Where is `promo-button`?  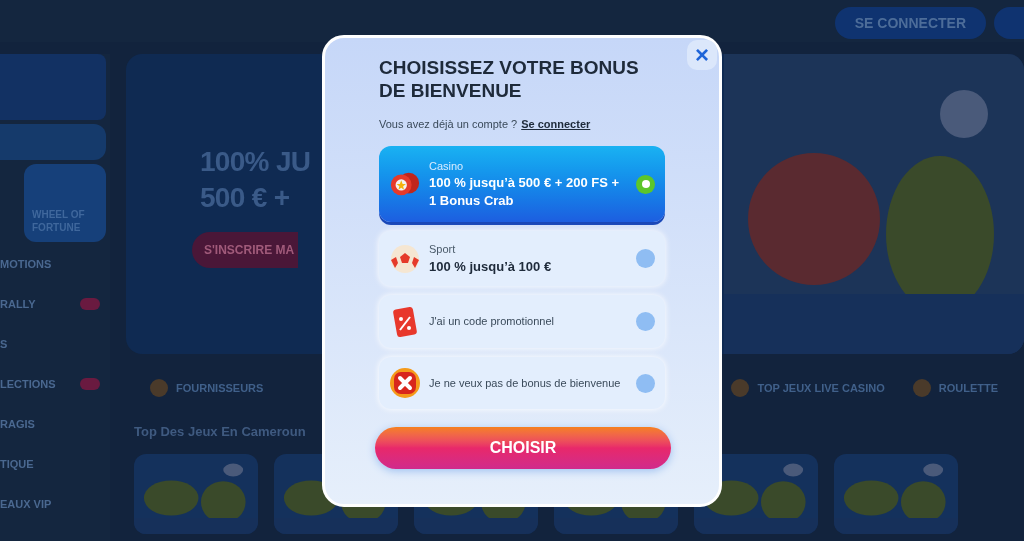
promo-button is located at coordinates (53, 142).